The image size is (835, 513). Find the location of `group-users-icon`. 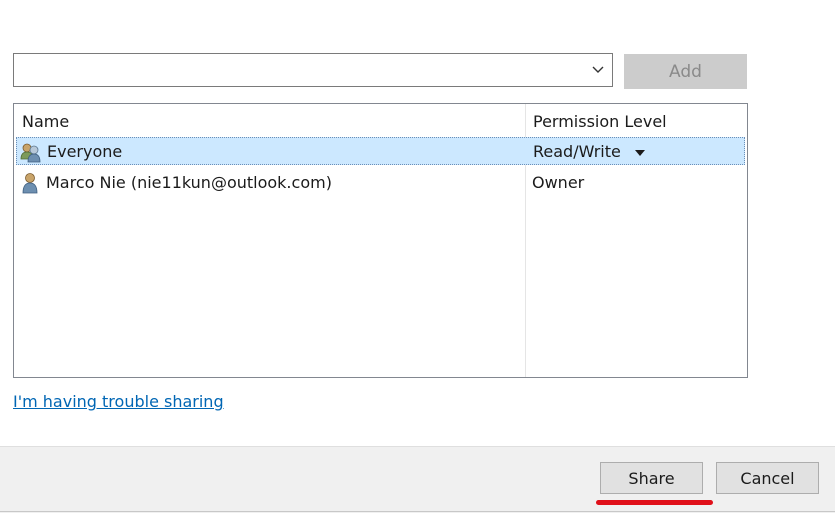

group-users-icon is located at coordinates (30, 153).